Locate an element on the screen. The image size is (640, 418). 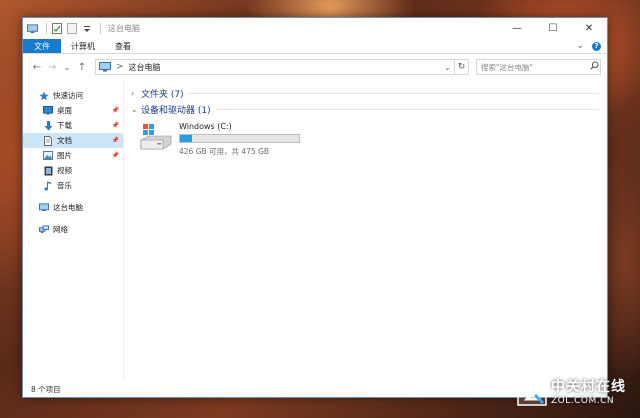
watermark-text: 中关村在线 ZOL.COM.CN is located at coordinates (588, 391).